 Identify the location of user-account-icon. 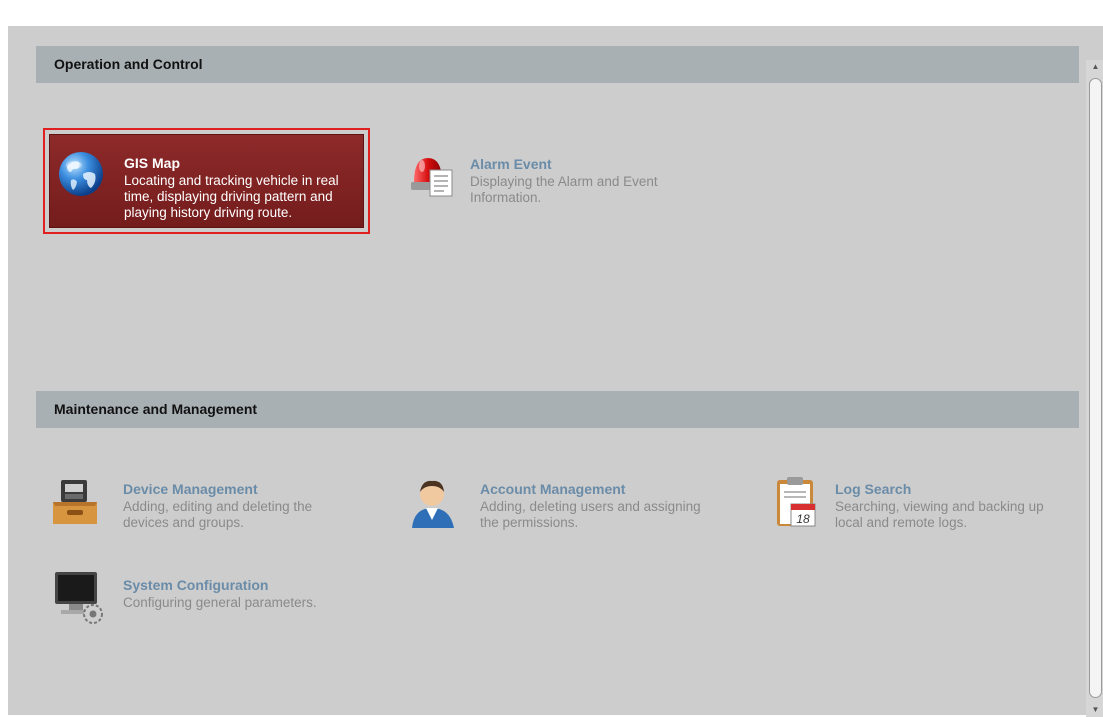
(440, 506).